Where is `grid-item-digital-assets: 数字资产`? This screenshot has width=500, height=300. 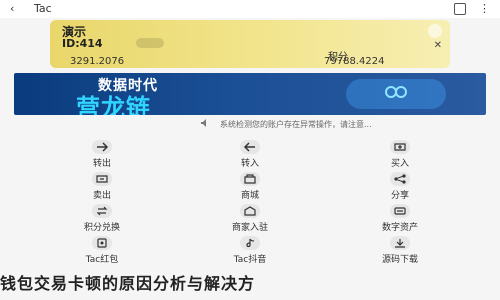 grid-item-digital-assets: 数字资产 is located at coordinates (400, 218).